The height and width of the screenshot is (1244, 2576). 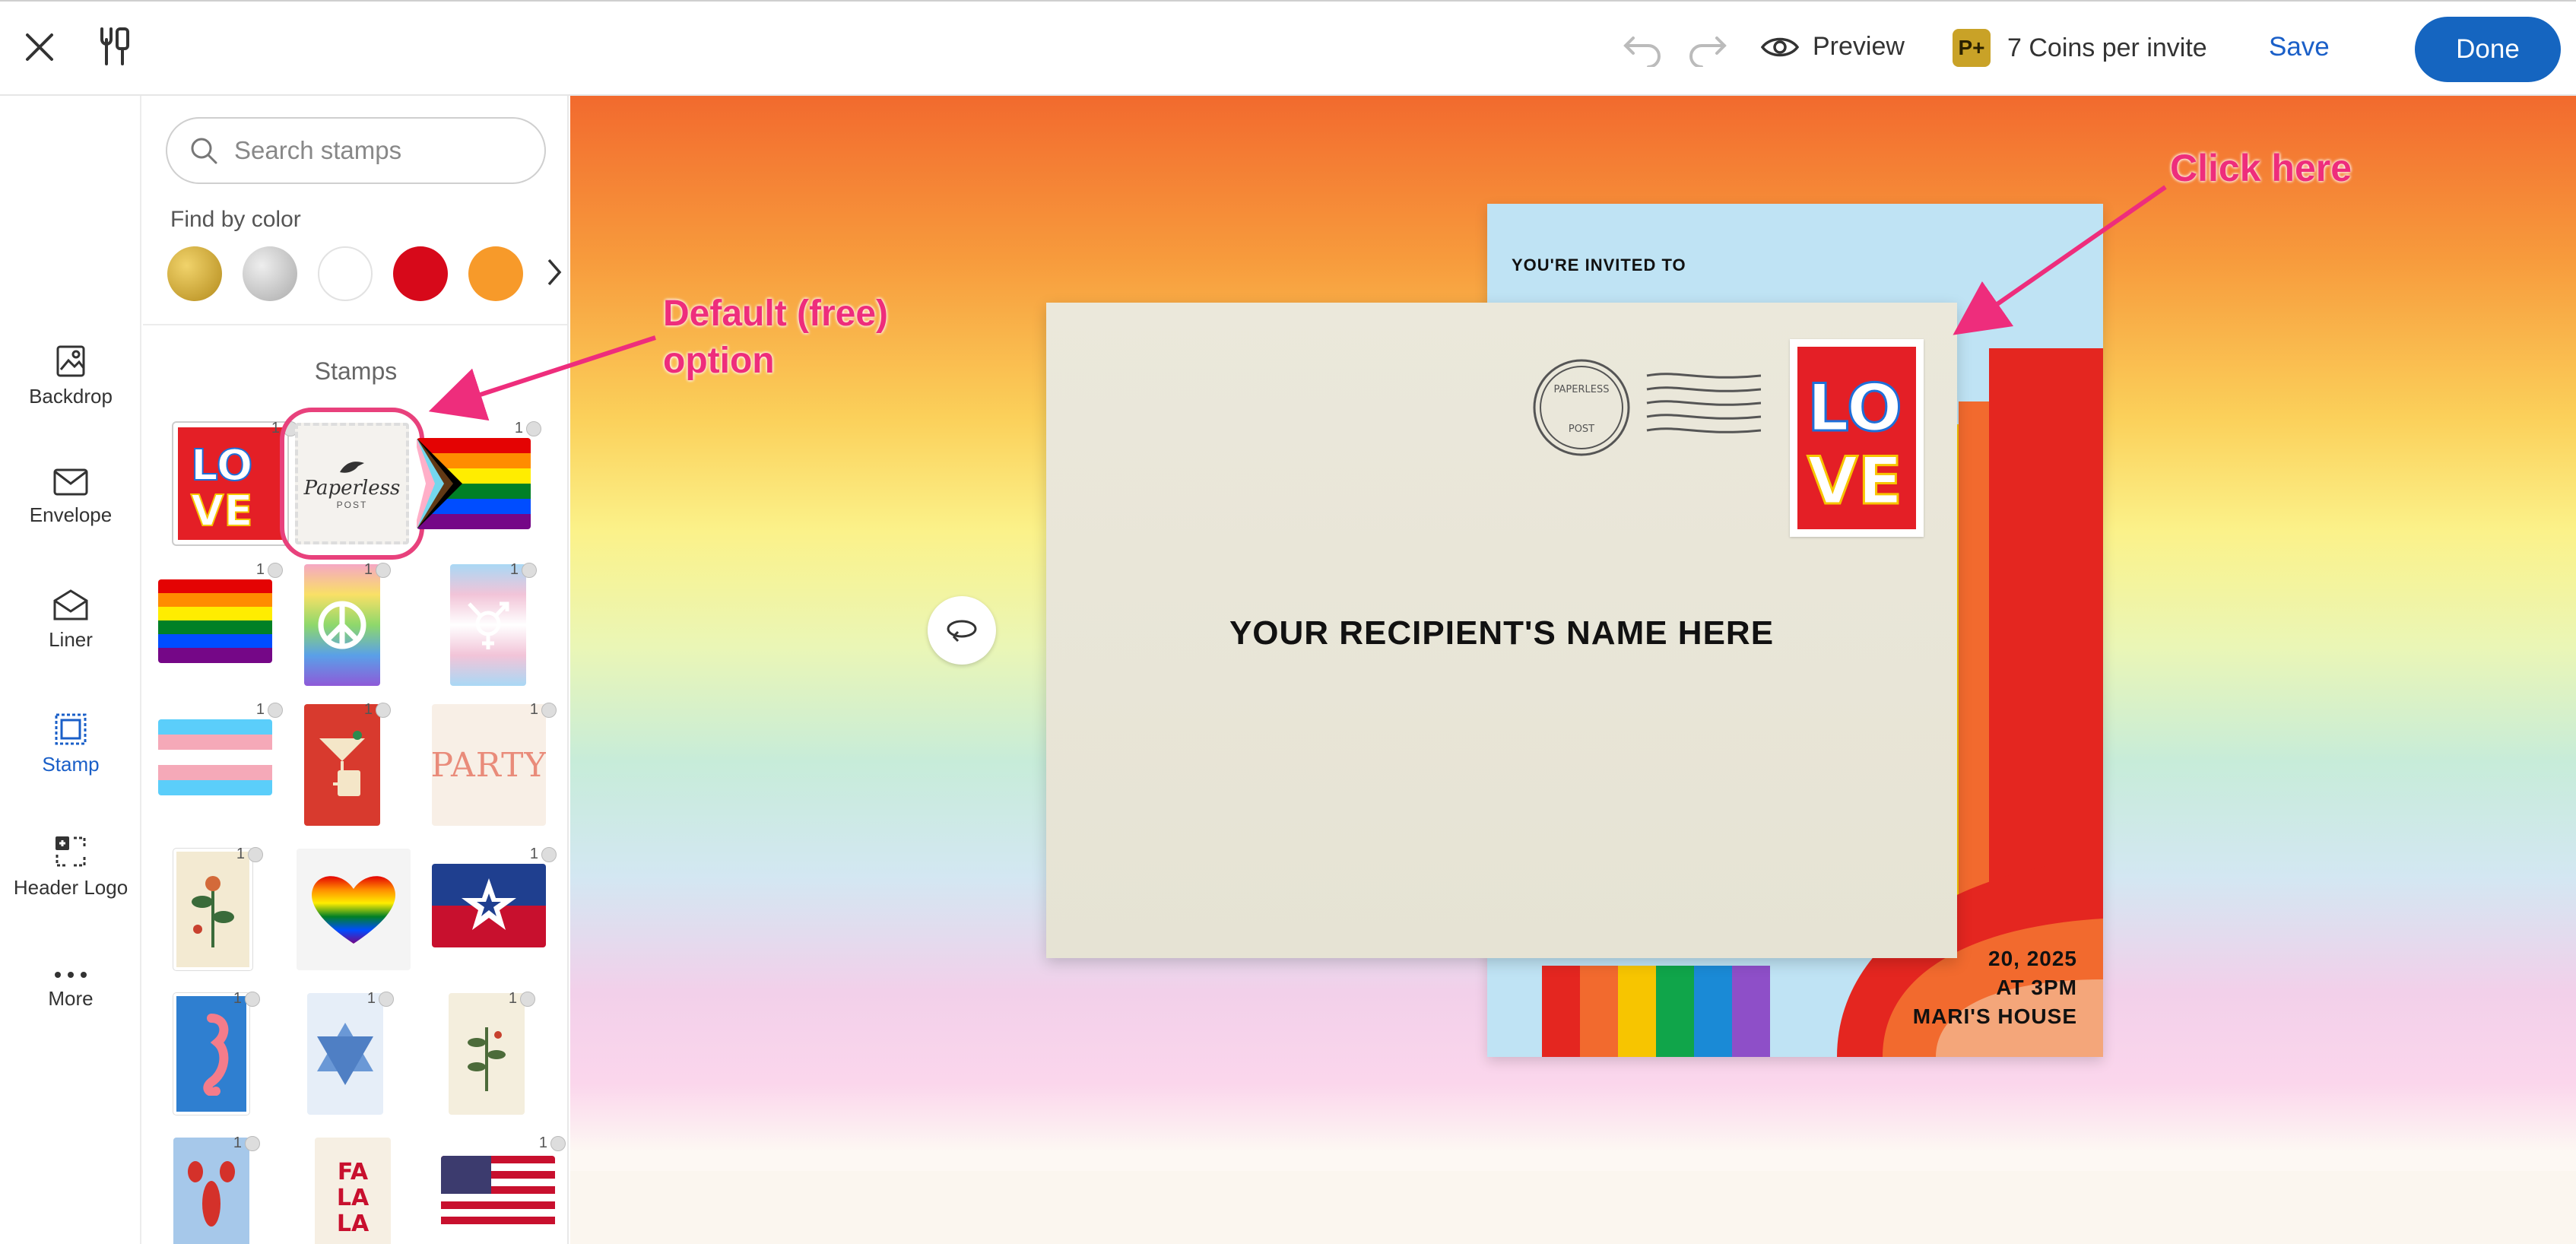 I want to click on falala-stamp-label: FA LA LA, so click(x=353, y=1198).